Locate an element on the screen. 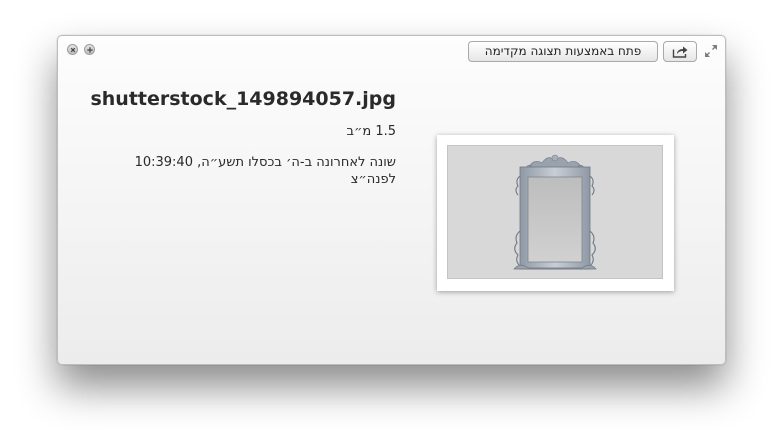 The image size is (783, 445). share-button is located at coordinates (680, 51).